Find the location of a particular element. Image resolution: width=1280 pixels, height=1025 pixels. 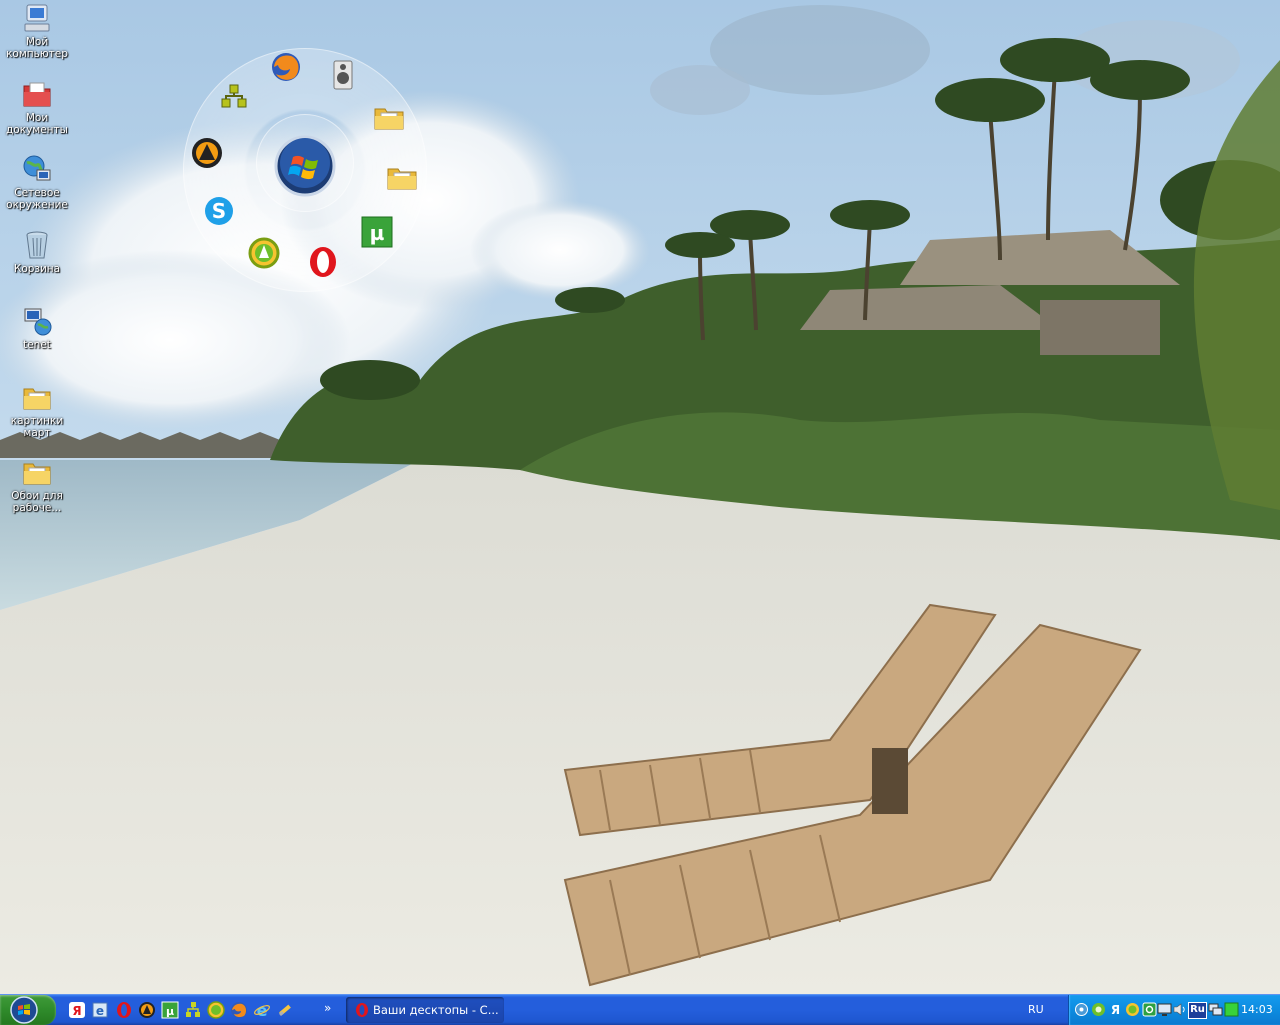

launcher-item-skype: S is located at coordinates (219, 211).